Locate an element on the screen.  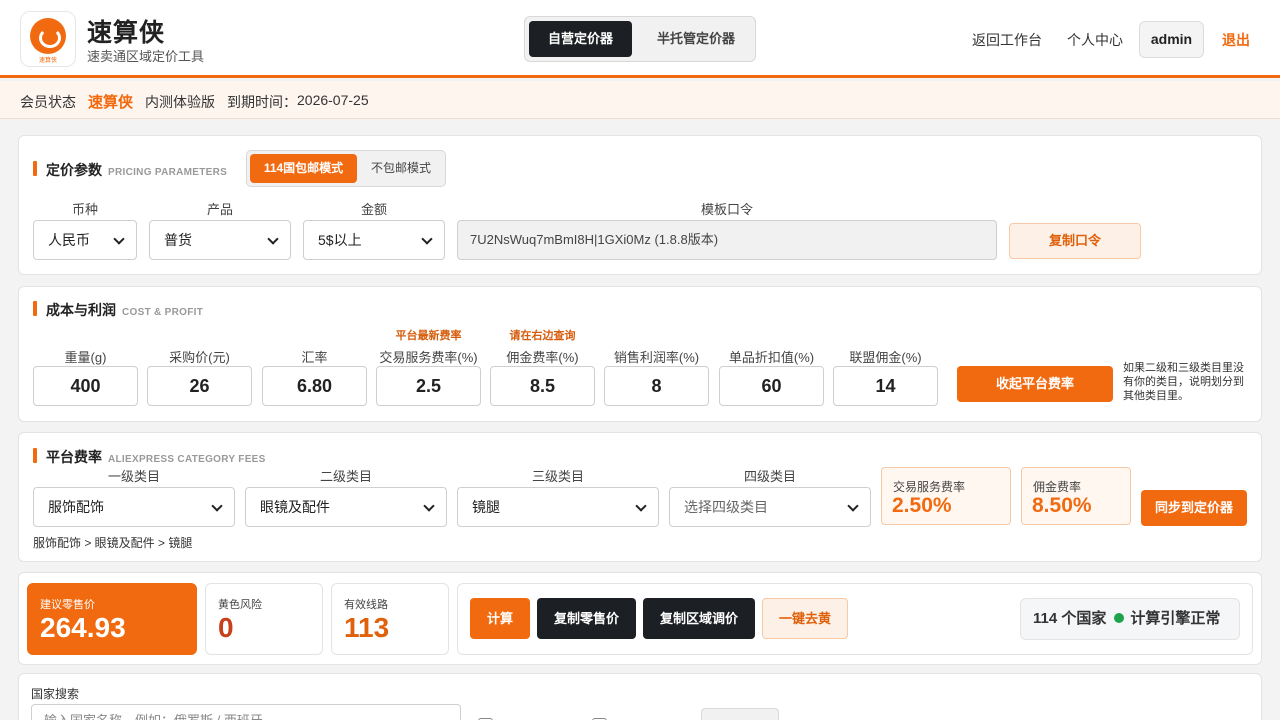
template-label: 模板口令 is located at coordinates (726, 209).